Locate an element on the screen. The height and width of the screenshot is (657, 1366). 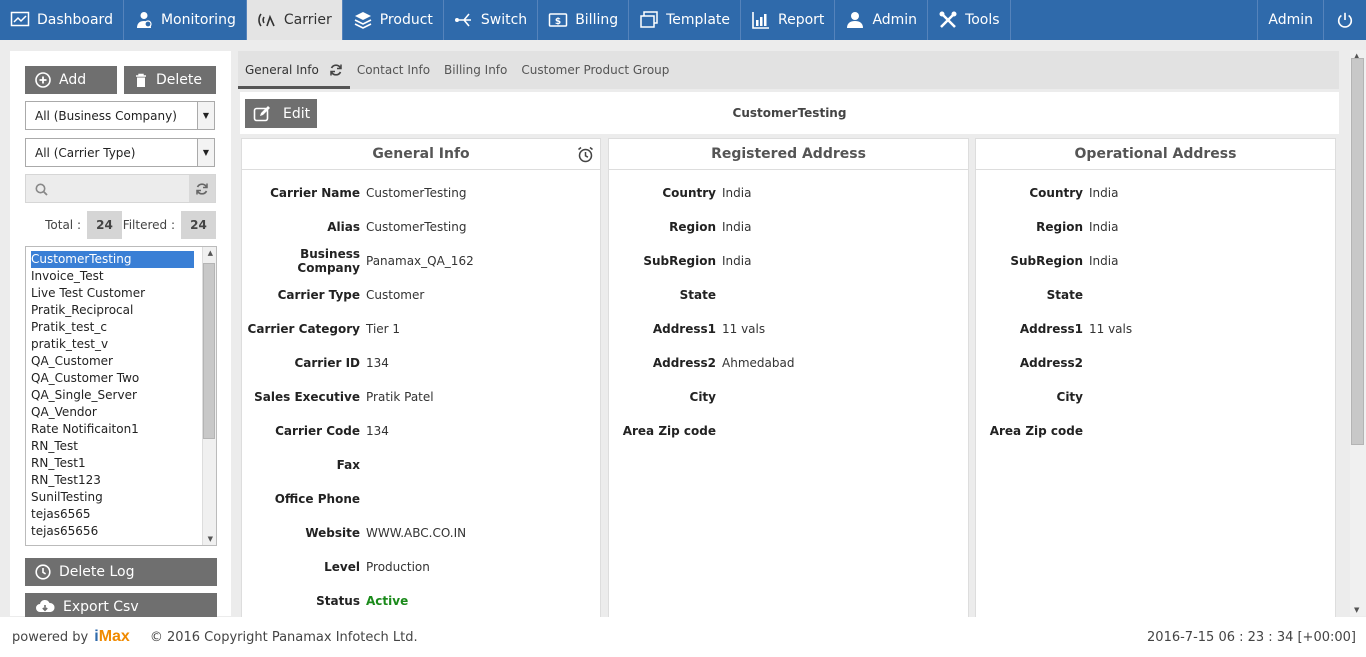
carrier-list-item: QA_Single_Server is located at coordinates (111, 395).